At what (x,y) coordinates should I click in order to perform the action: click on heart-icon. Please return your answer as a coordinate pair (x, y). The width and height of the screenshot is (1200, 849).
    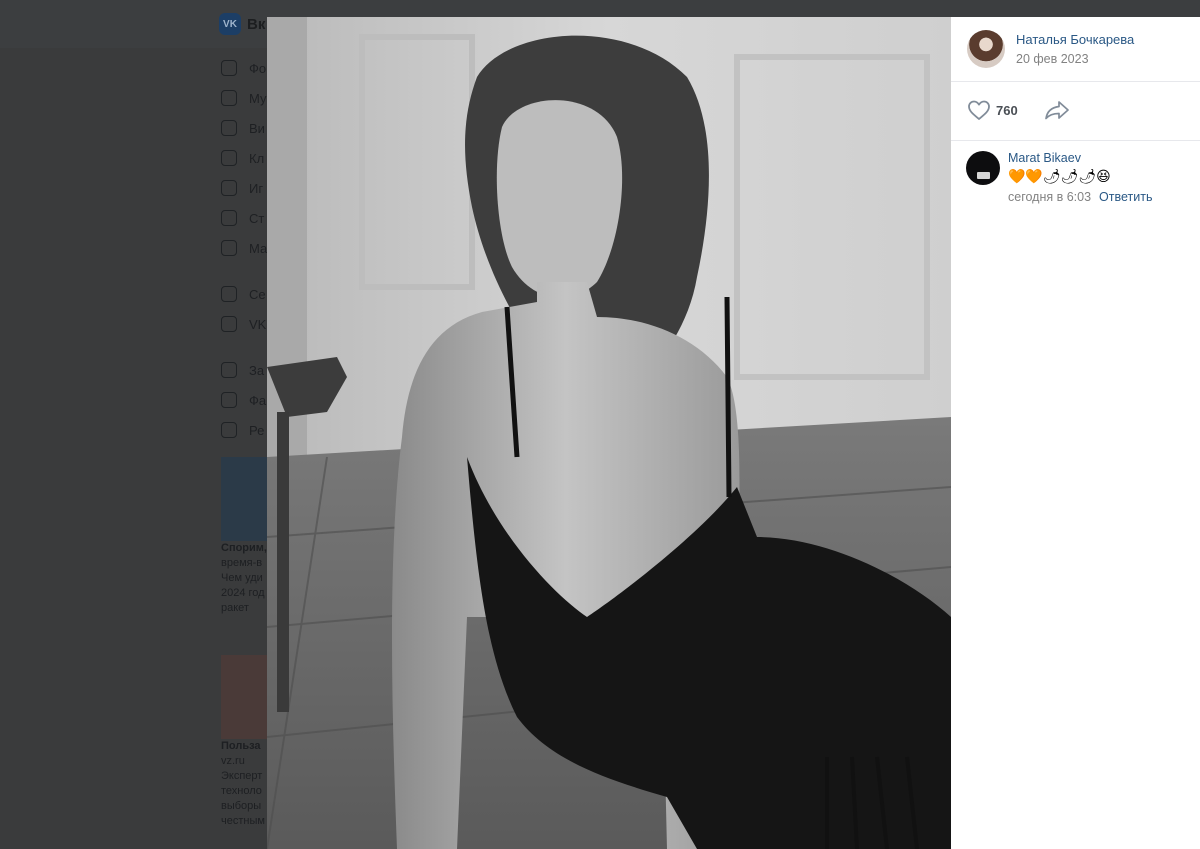
    Looking at the image, I should click on (979, 110).